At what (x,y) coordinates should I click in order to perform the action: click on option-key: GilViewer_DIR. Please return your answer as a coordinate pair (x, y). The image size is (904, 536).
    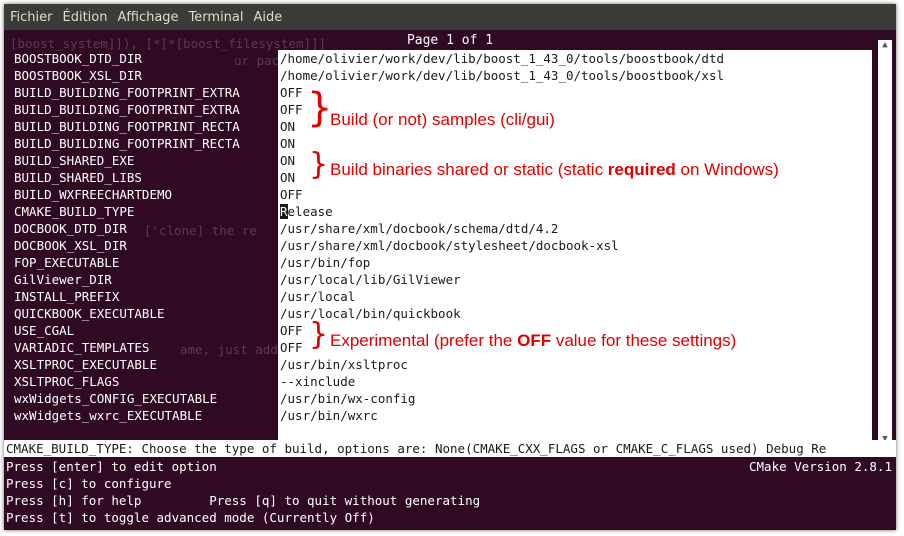
    Looking at the image, I should click on (63, 279).